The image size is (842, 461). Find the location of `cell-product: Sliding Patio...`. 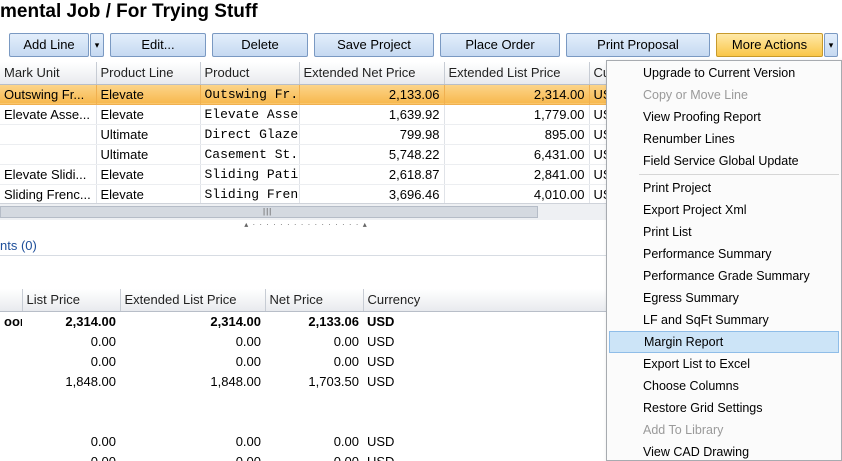

cell-product: Sliding Patio... is located at coordinates (250, 174).